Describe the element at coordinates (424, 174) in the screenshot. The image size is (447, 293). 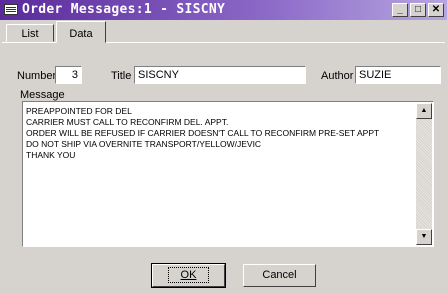
I see `message-scrollbar: ▲ ▼` at that location.